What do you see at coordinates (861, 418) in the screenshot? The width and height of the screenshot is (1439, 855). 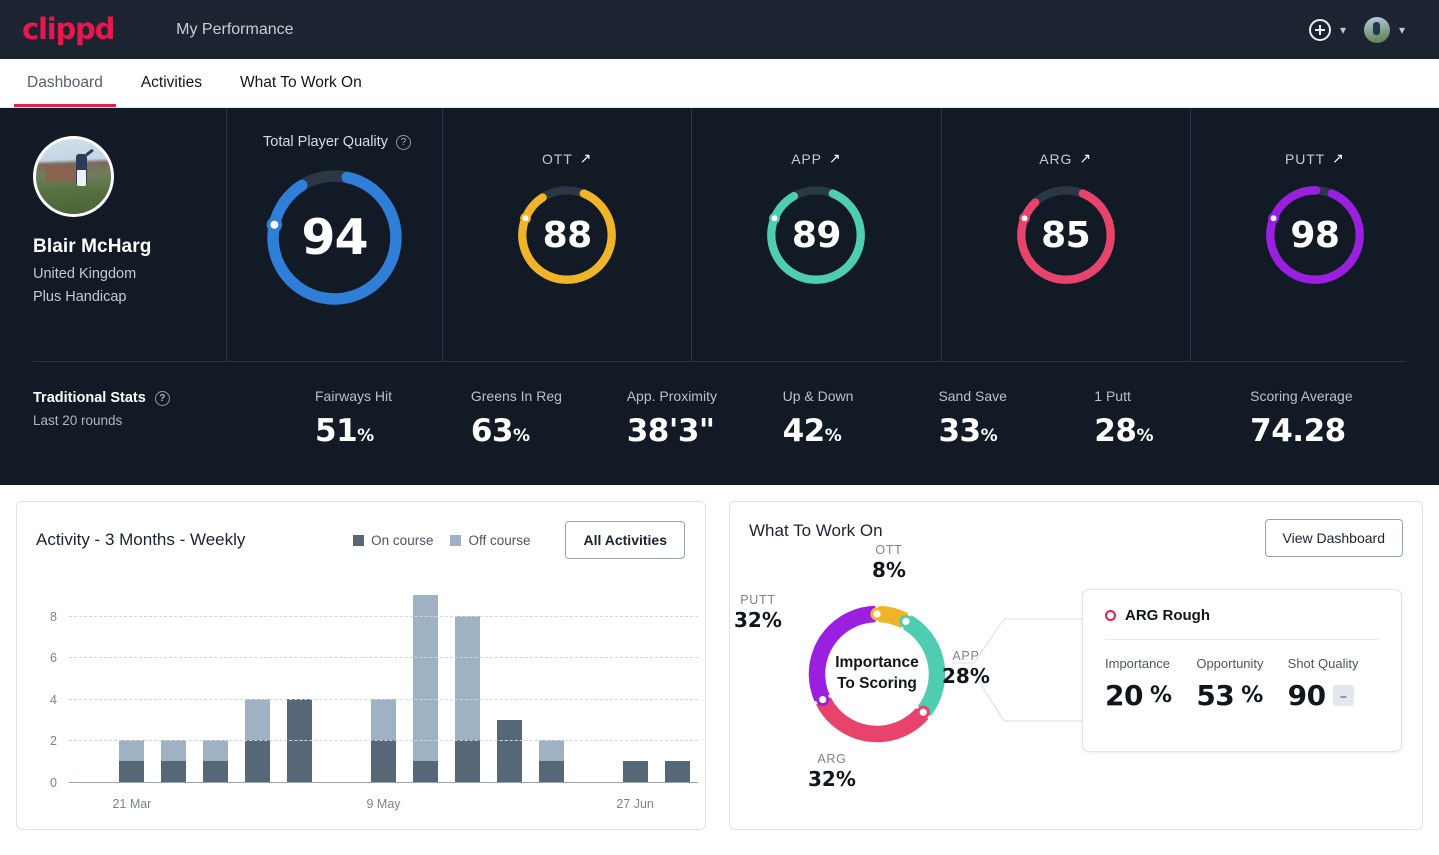 I see `stat-up-and-down: Up & Down 42%` at bounding box center [861, 418].